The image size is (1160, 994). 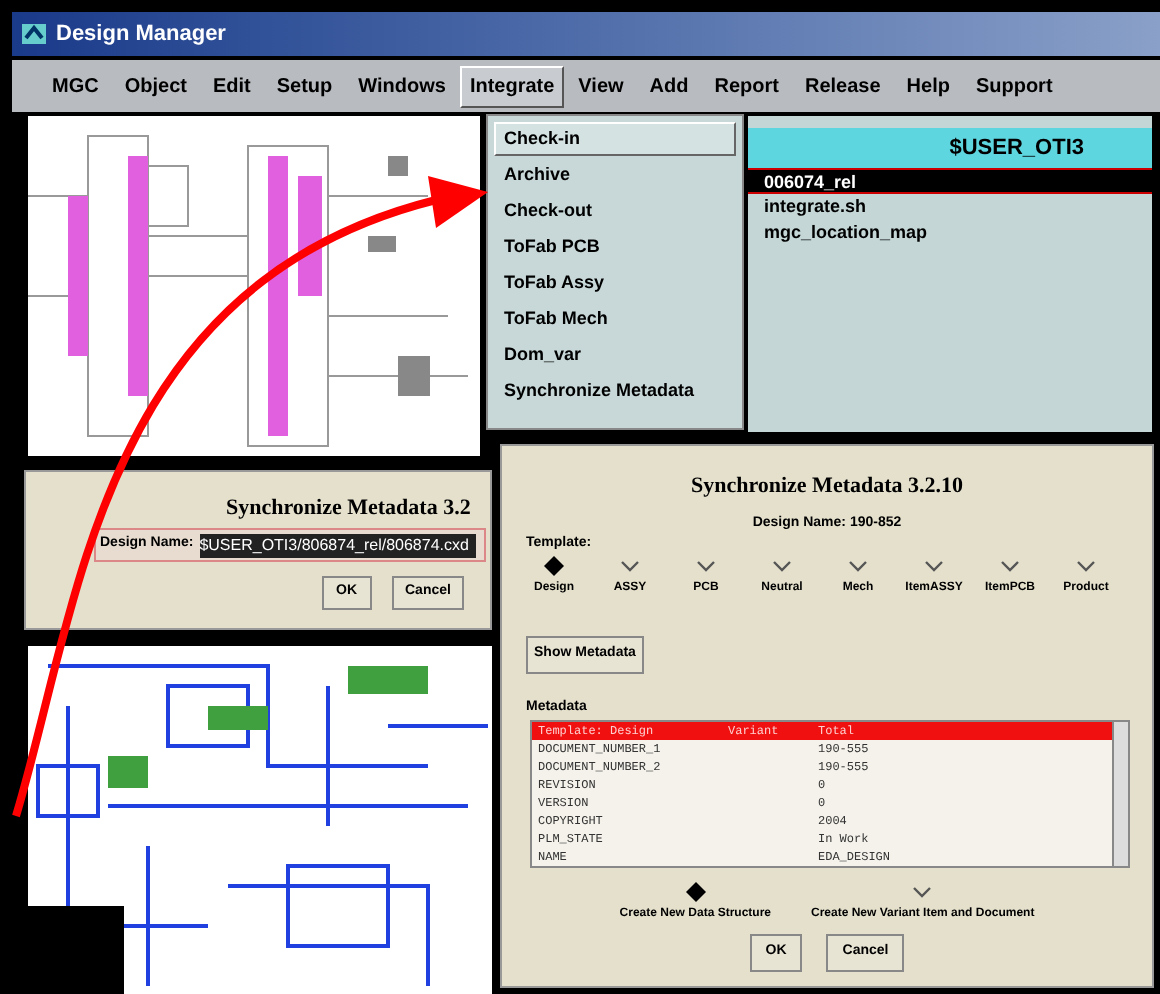 I want to click on menu-item: ToFab Mech, so click(x=615, y=319).